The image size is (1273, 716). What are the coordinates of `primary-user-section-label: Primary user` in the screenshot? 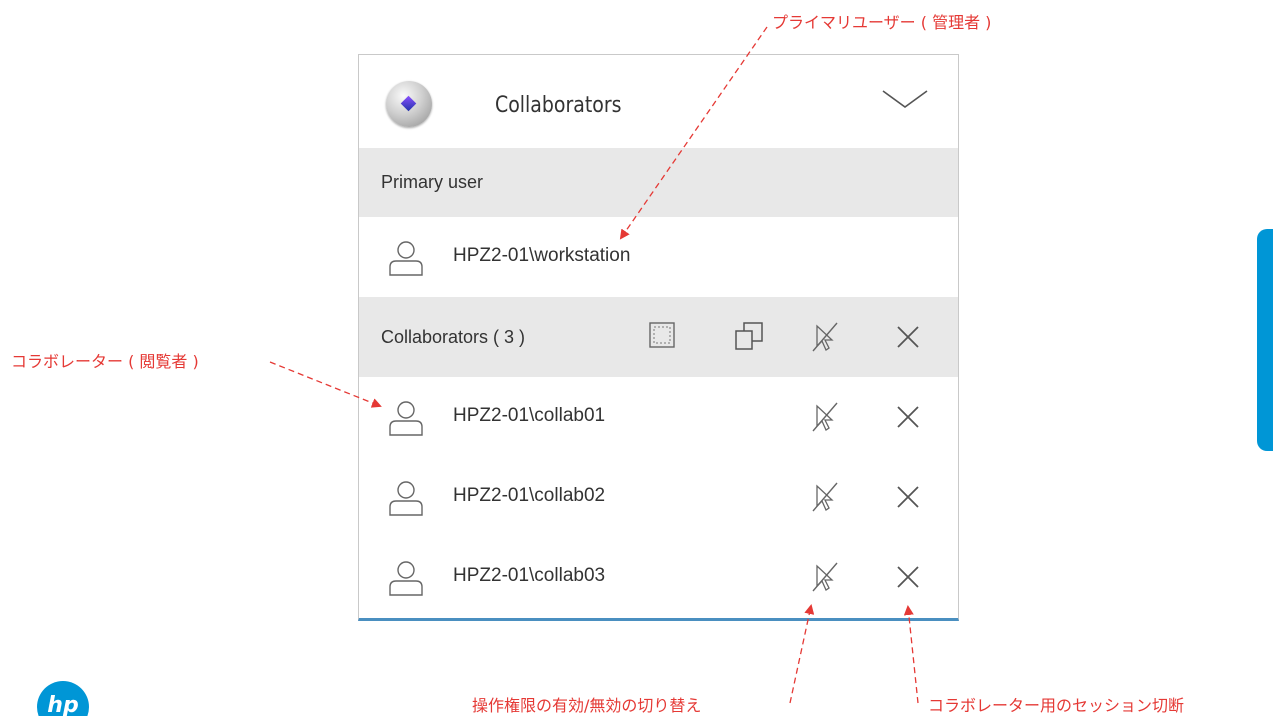 It's located at (432, 182).